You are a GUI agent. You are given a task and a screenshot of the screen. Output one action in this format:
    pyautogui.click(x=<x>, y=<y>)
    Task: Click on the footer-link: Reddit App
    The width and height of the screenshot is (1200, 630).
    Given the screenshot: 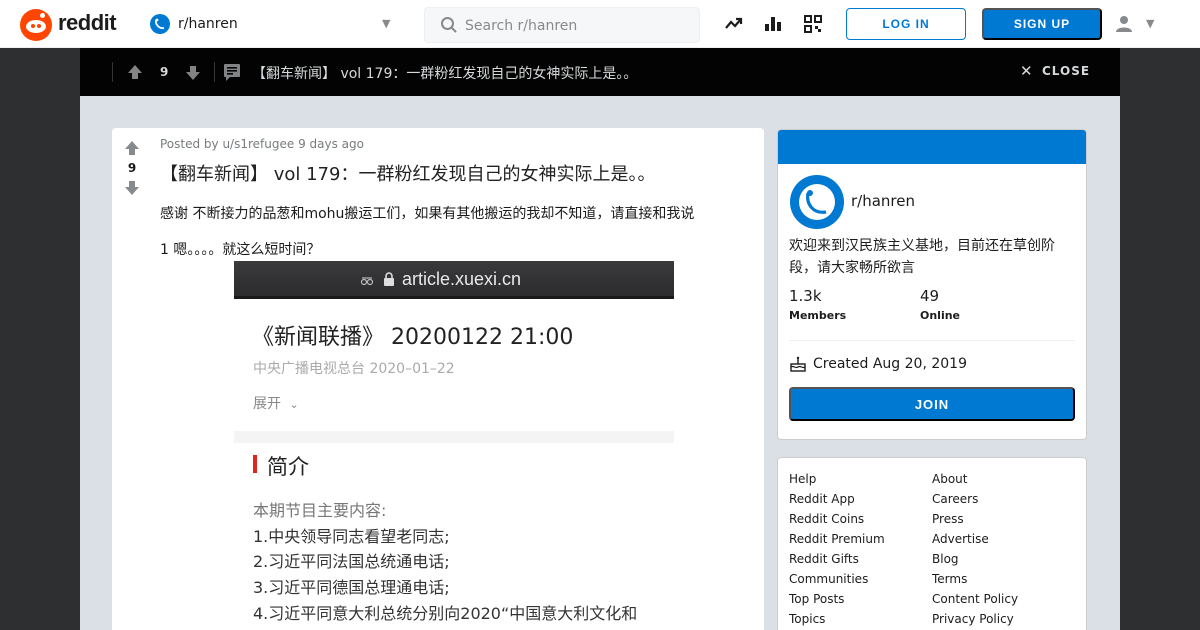 What is the action you would take?
    pyautogui.click(x=822, y=499)
    